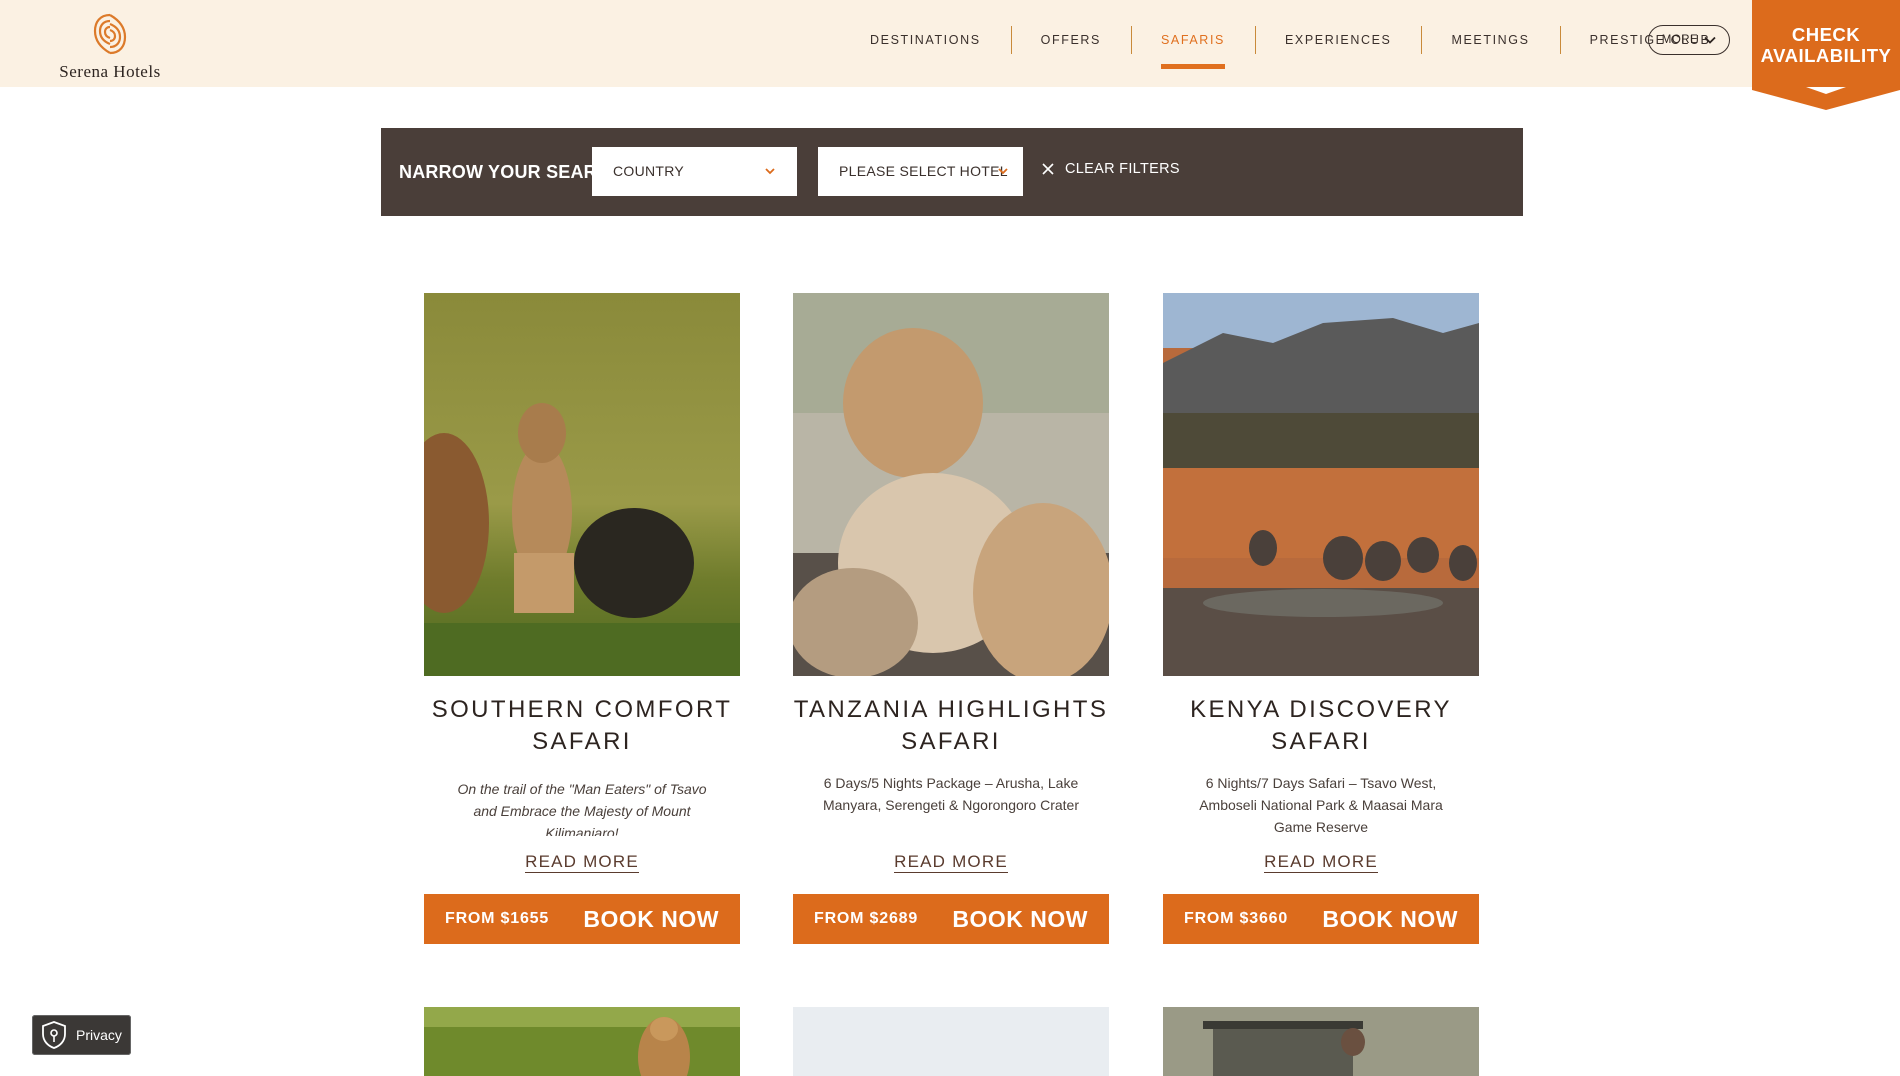 The width and height of the screenshot is (1900, 1076). I want to click on privacy-label: Privacy, so click(99, 1035).